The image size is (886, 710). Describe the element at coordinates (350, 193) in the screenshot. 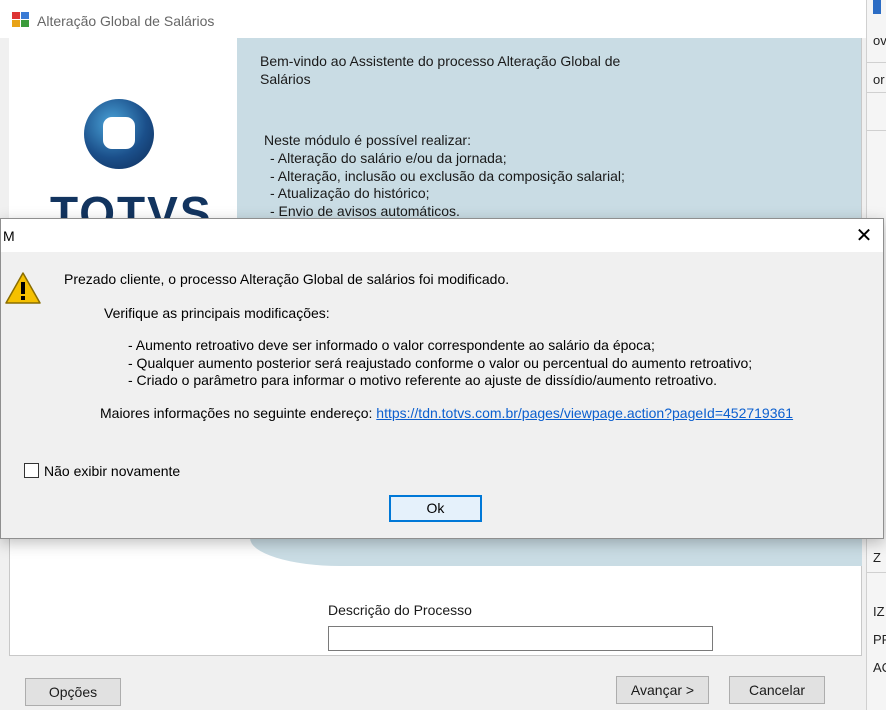

I see `feature-item: - Atualização do histórico;` at that location.